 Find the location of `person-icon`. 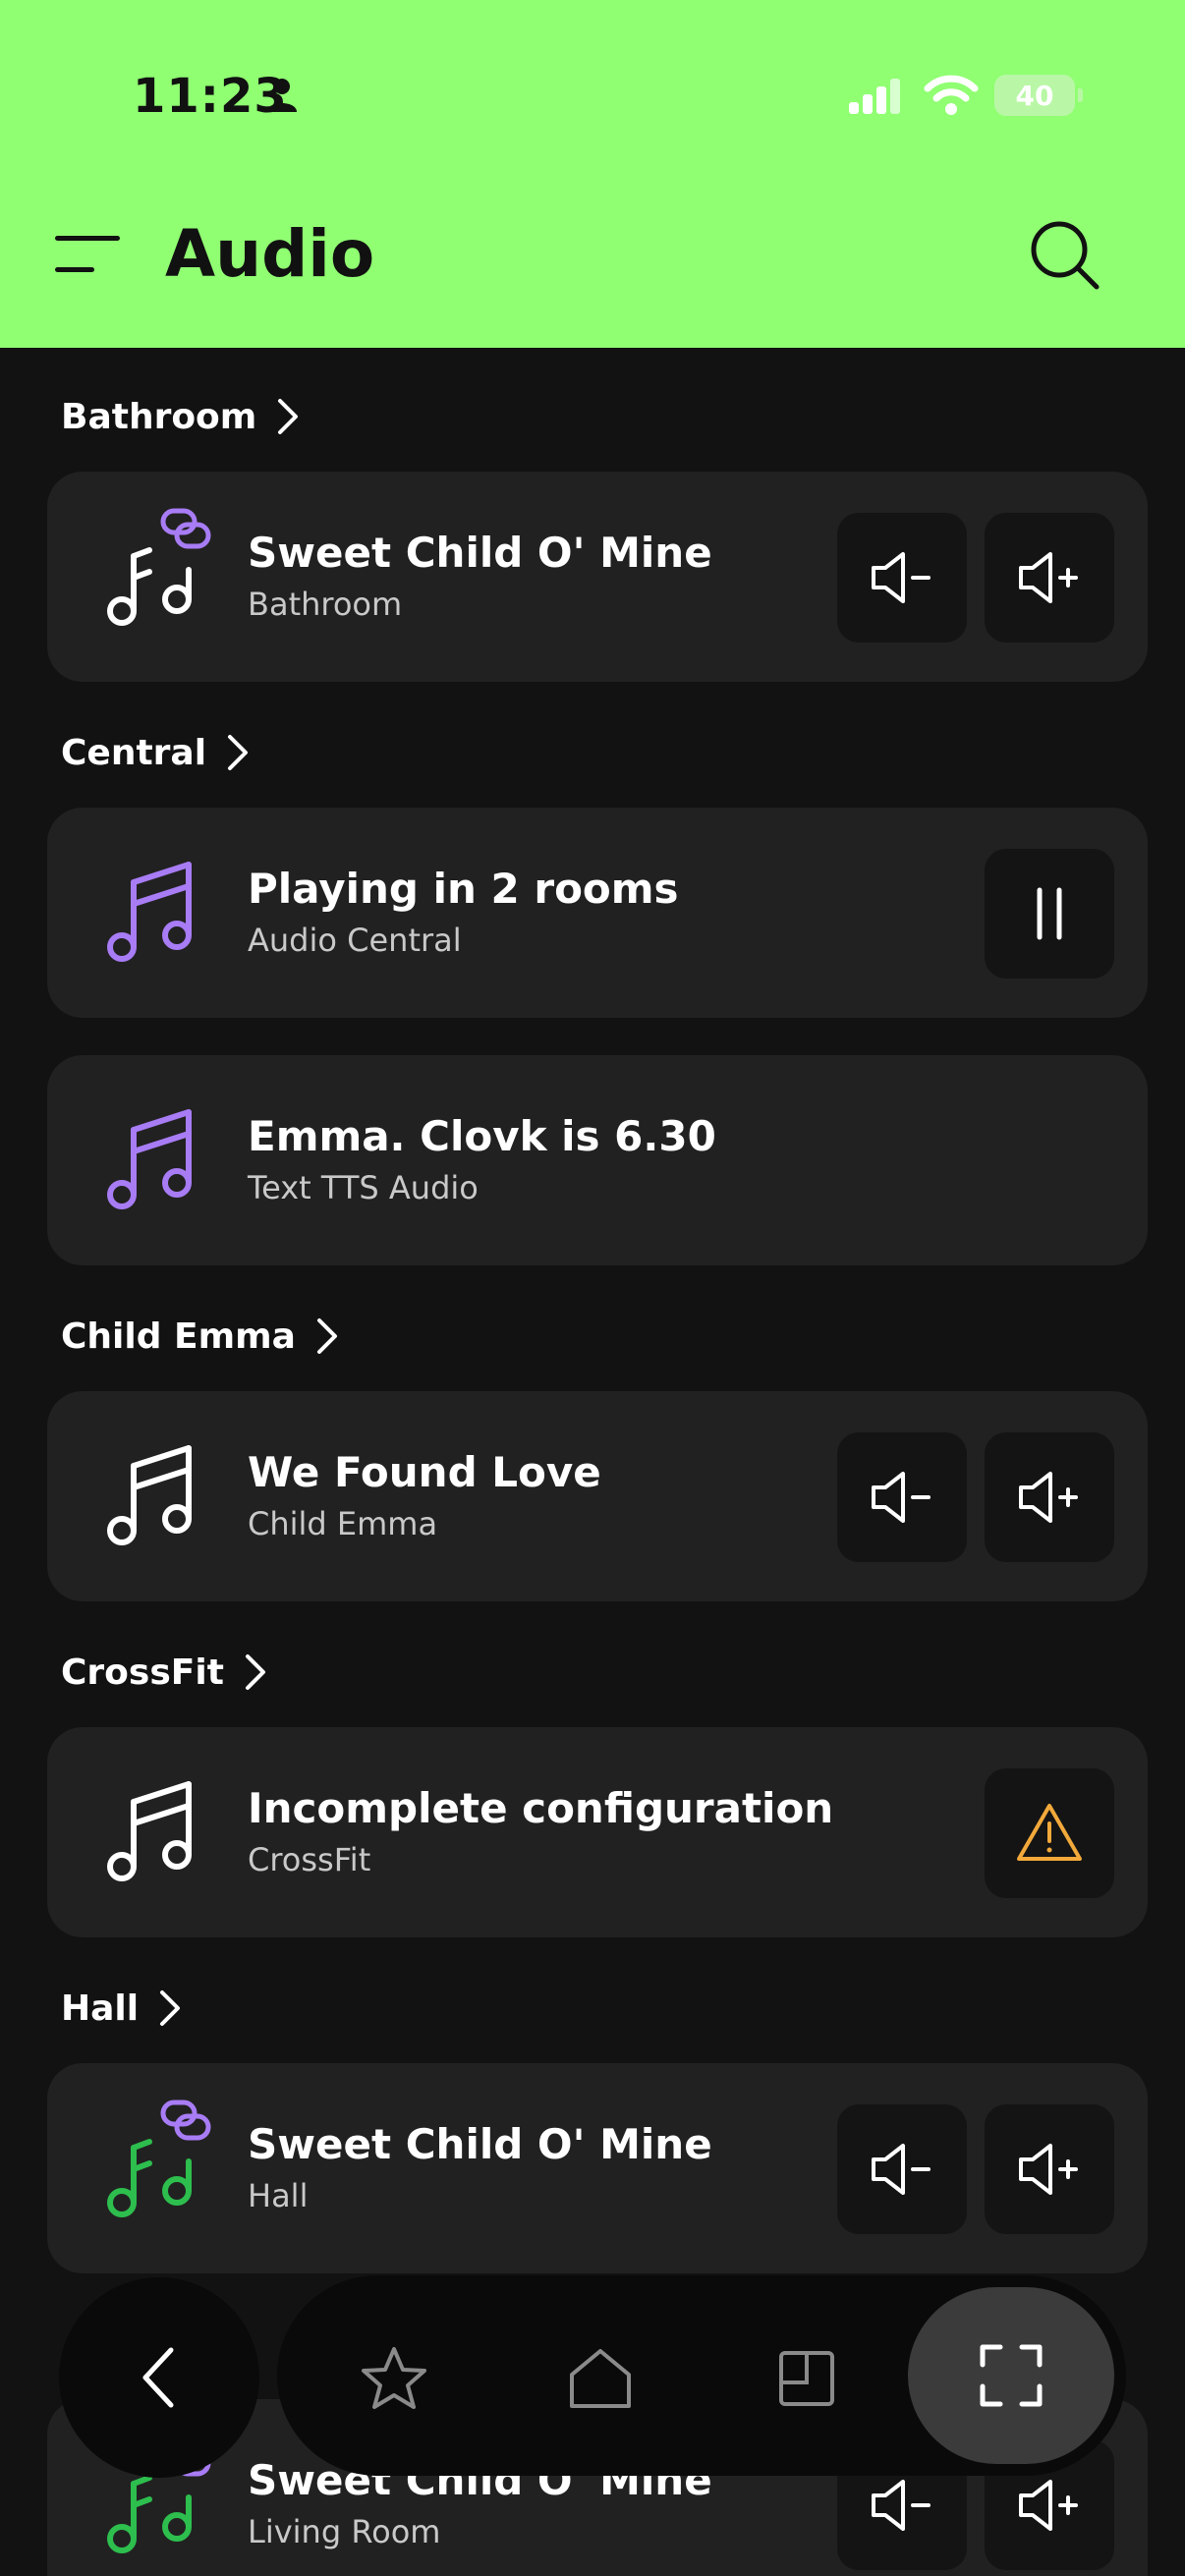

person-icon is located at coordinates (282, 95).